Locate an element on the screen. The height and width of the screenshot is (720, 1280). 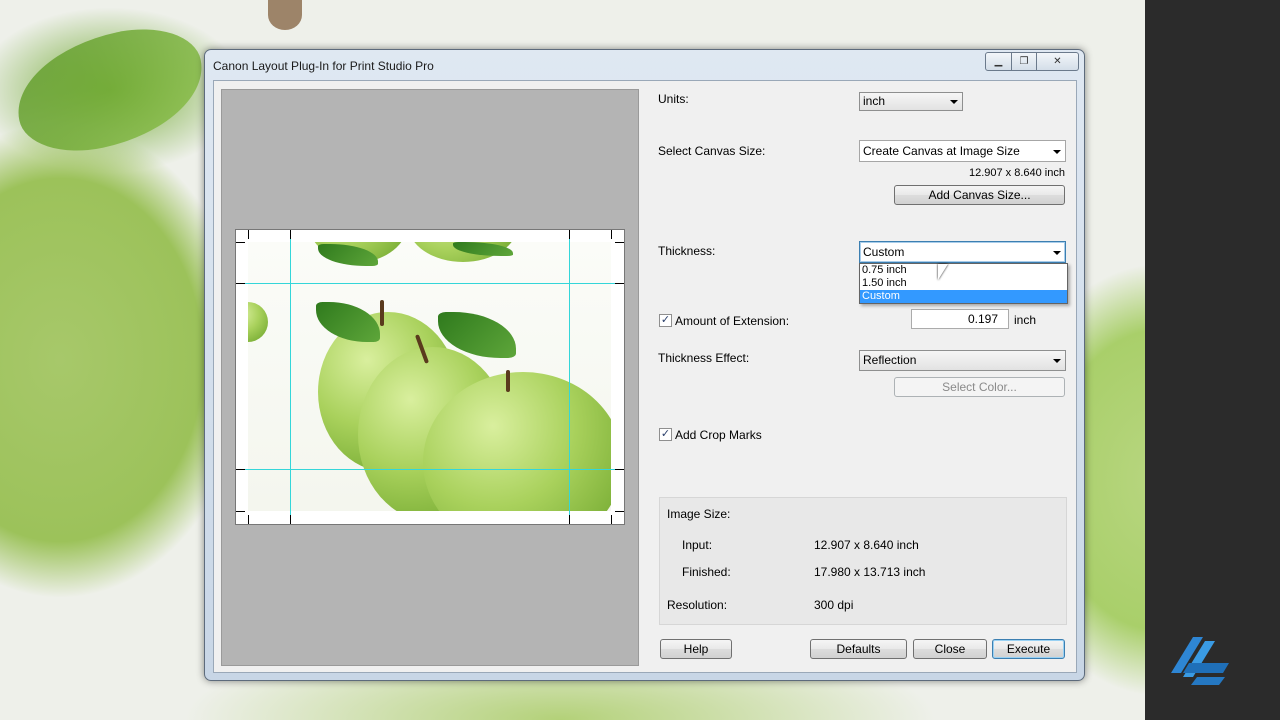
guide-line-bottom is located at coordinates (430, 469).